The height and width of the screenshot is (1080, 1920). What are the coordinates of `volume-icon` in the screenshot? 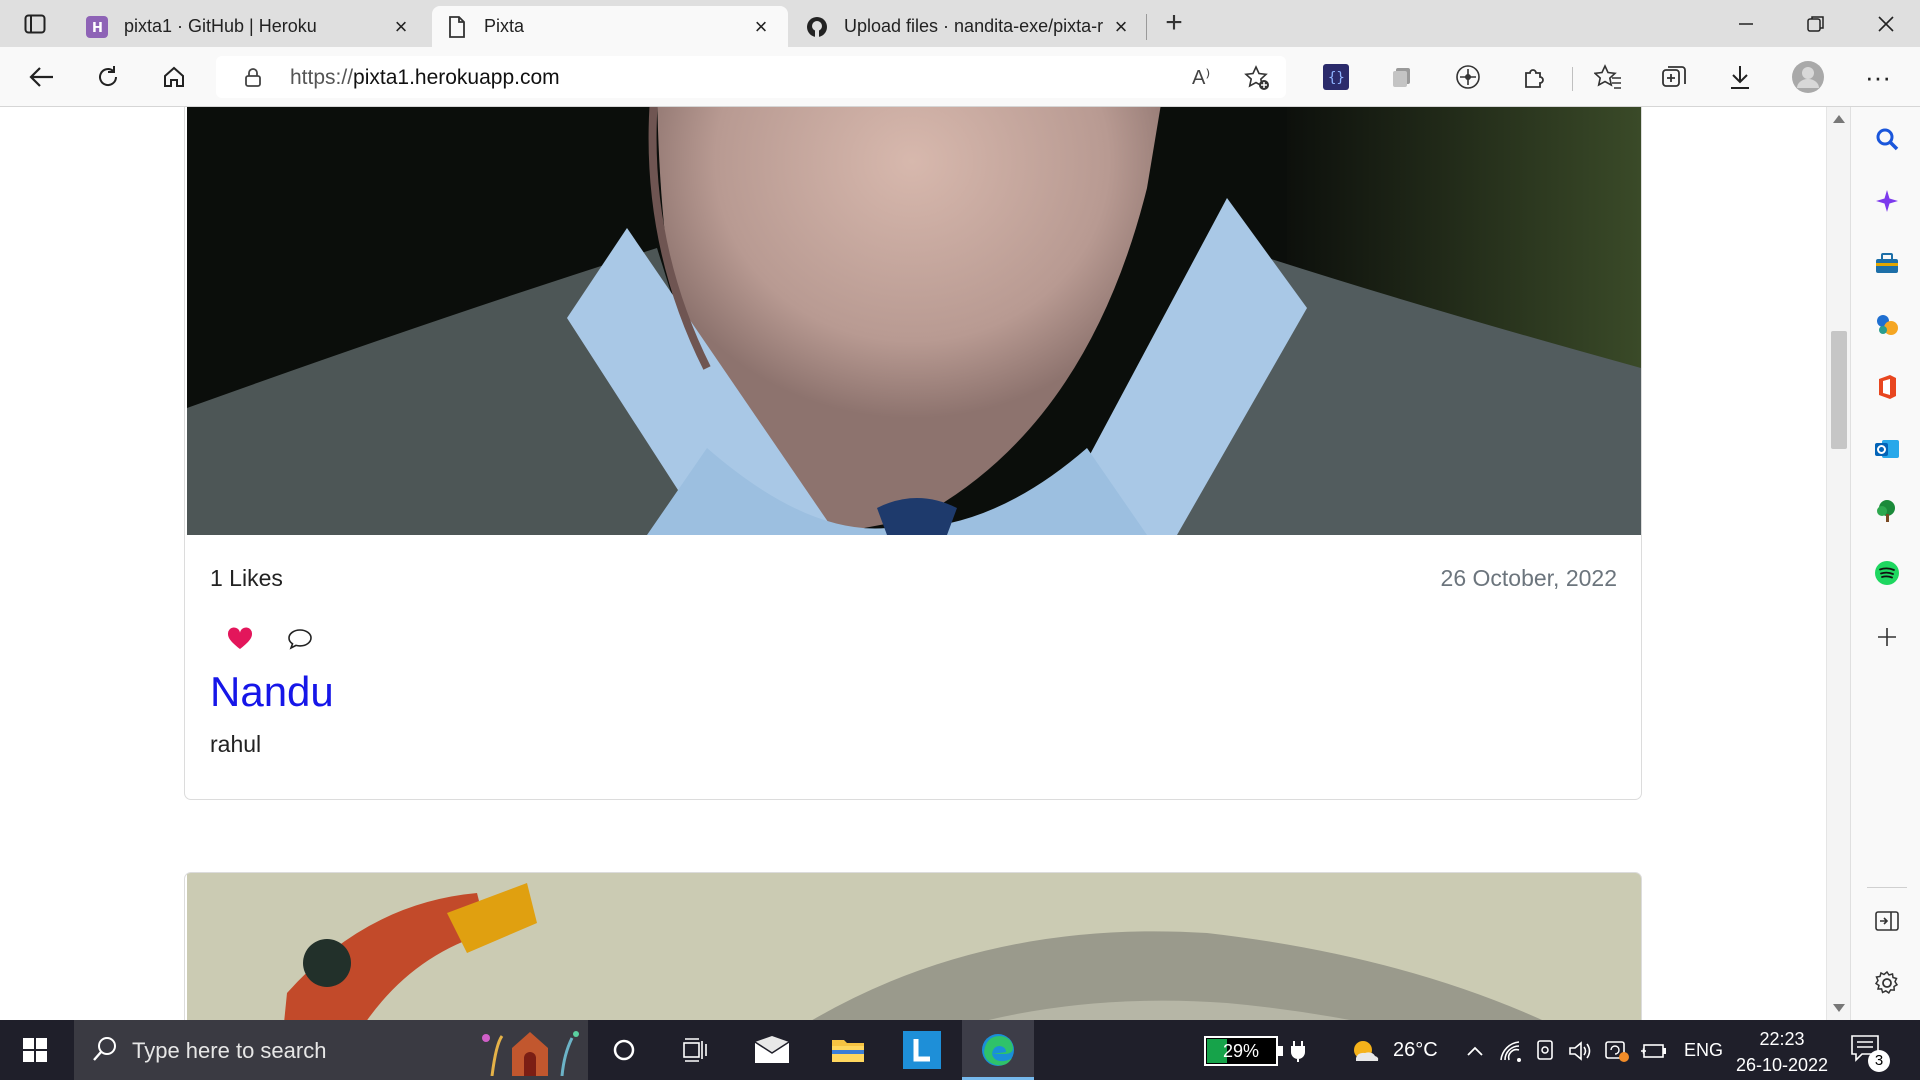 It's located at (1581, 1051).